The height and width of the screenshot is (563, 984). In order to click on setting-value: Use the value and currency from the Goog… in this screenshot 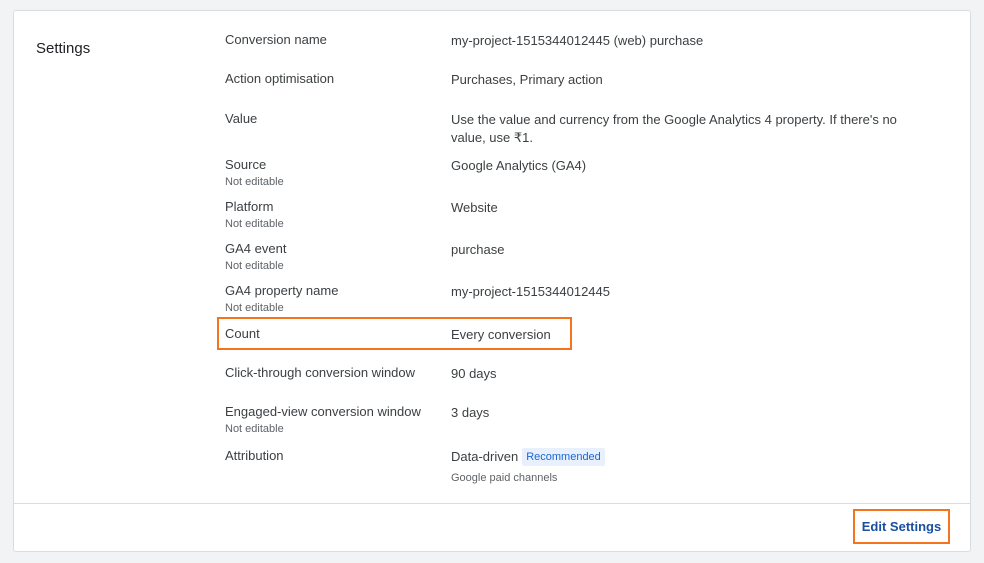, I will do `click(674, 128)`.